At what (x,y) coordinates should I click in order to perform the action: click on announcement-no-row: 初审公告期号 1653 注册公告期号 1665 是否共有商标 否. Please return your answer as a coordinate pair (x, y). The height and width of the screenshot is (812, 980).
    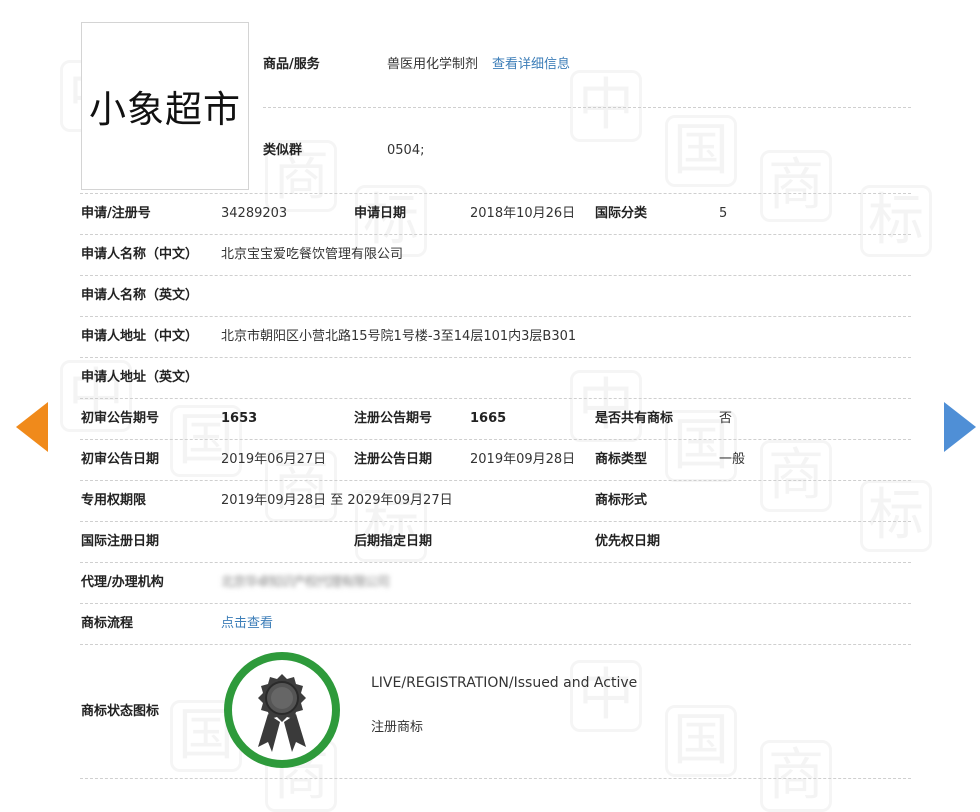
    Looking at the image, I should click on (495, 419).